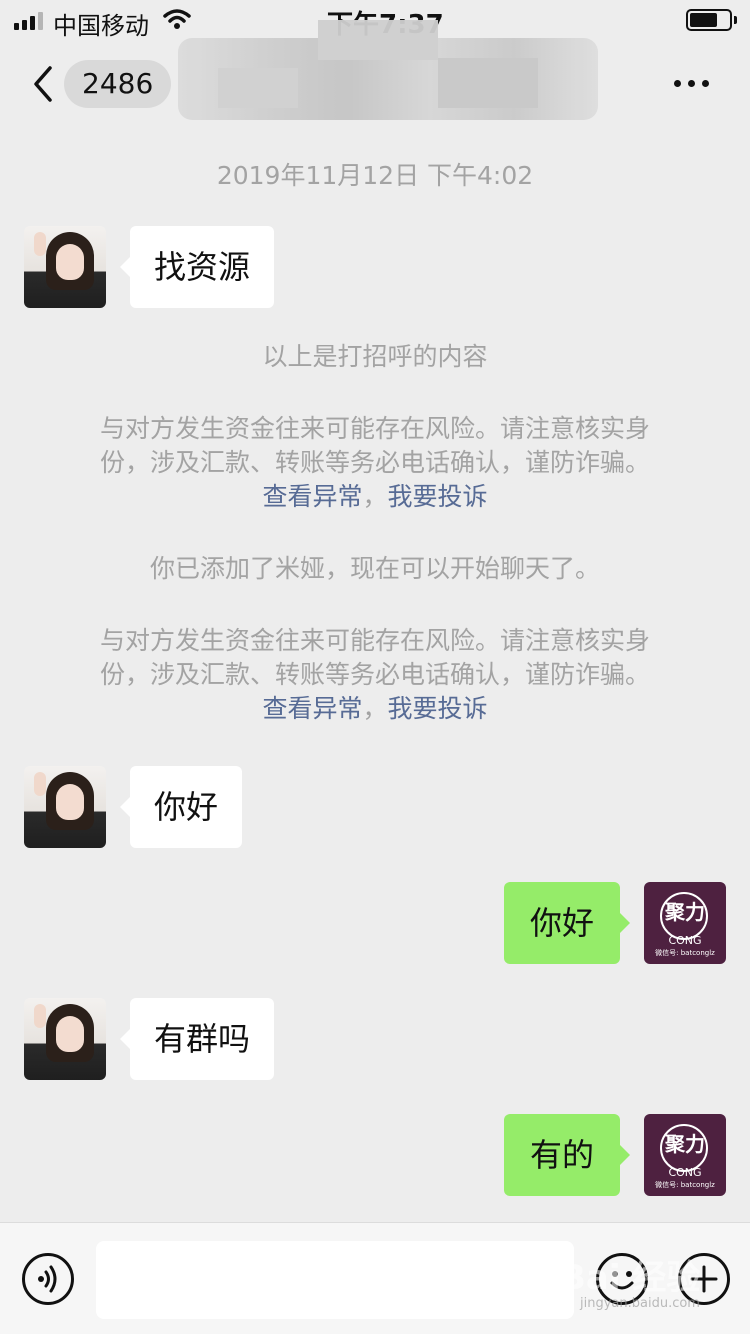 The image size is (750, 1334). Describe the element at coordinates (48, 1279) in the screenshot. I see `voice-icon` at that location.